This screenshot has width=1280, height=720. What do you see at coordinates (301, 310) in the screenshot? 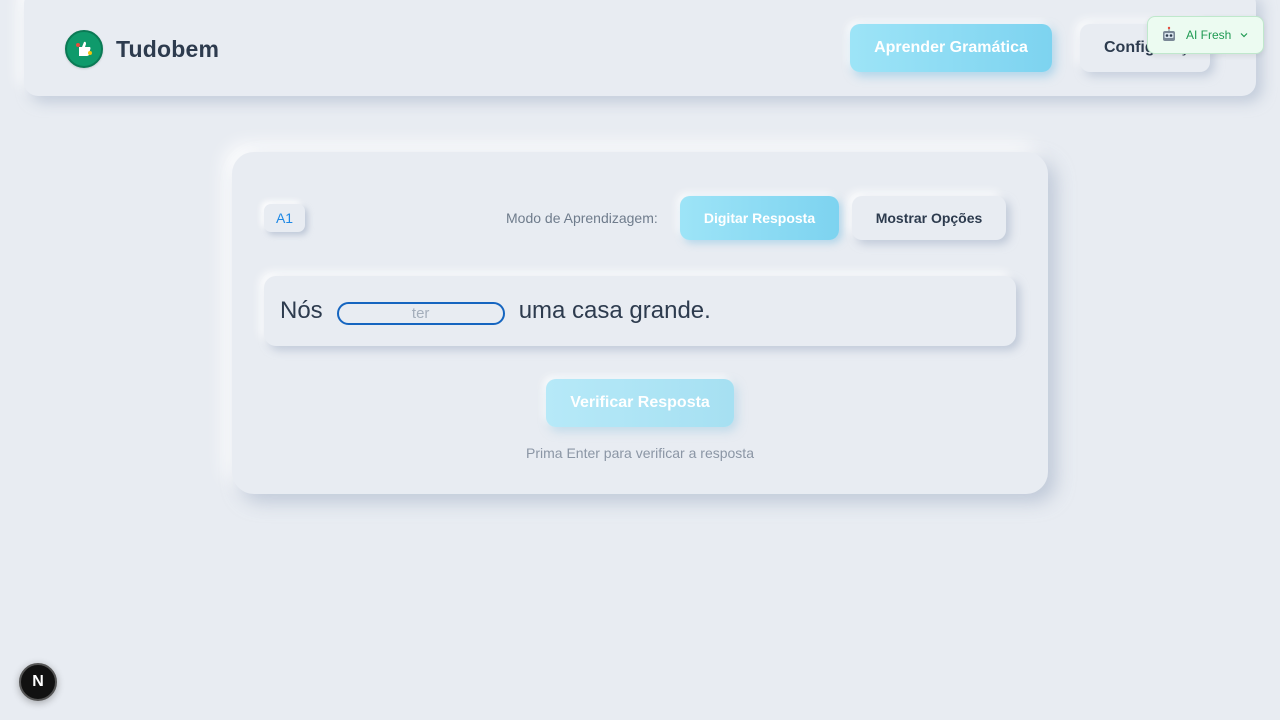
I see `sentence-before-text: Nós` at bounding box center [301, 310].